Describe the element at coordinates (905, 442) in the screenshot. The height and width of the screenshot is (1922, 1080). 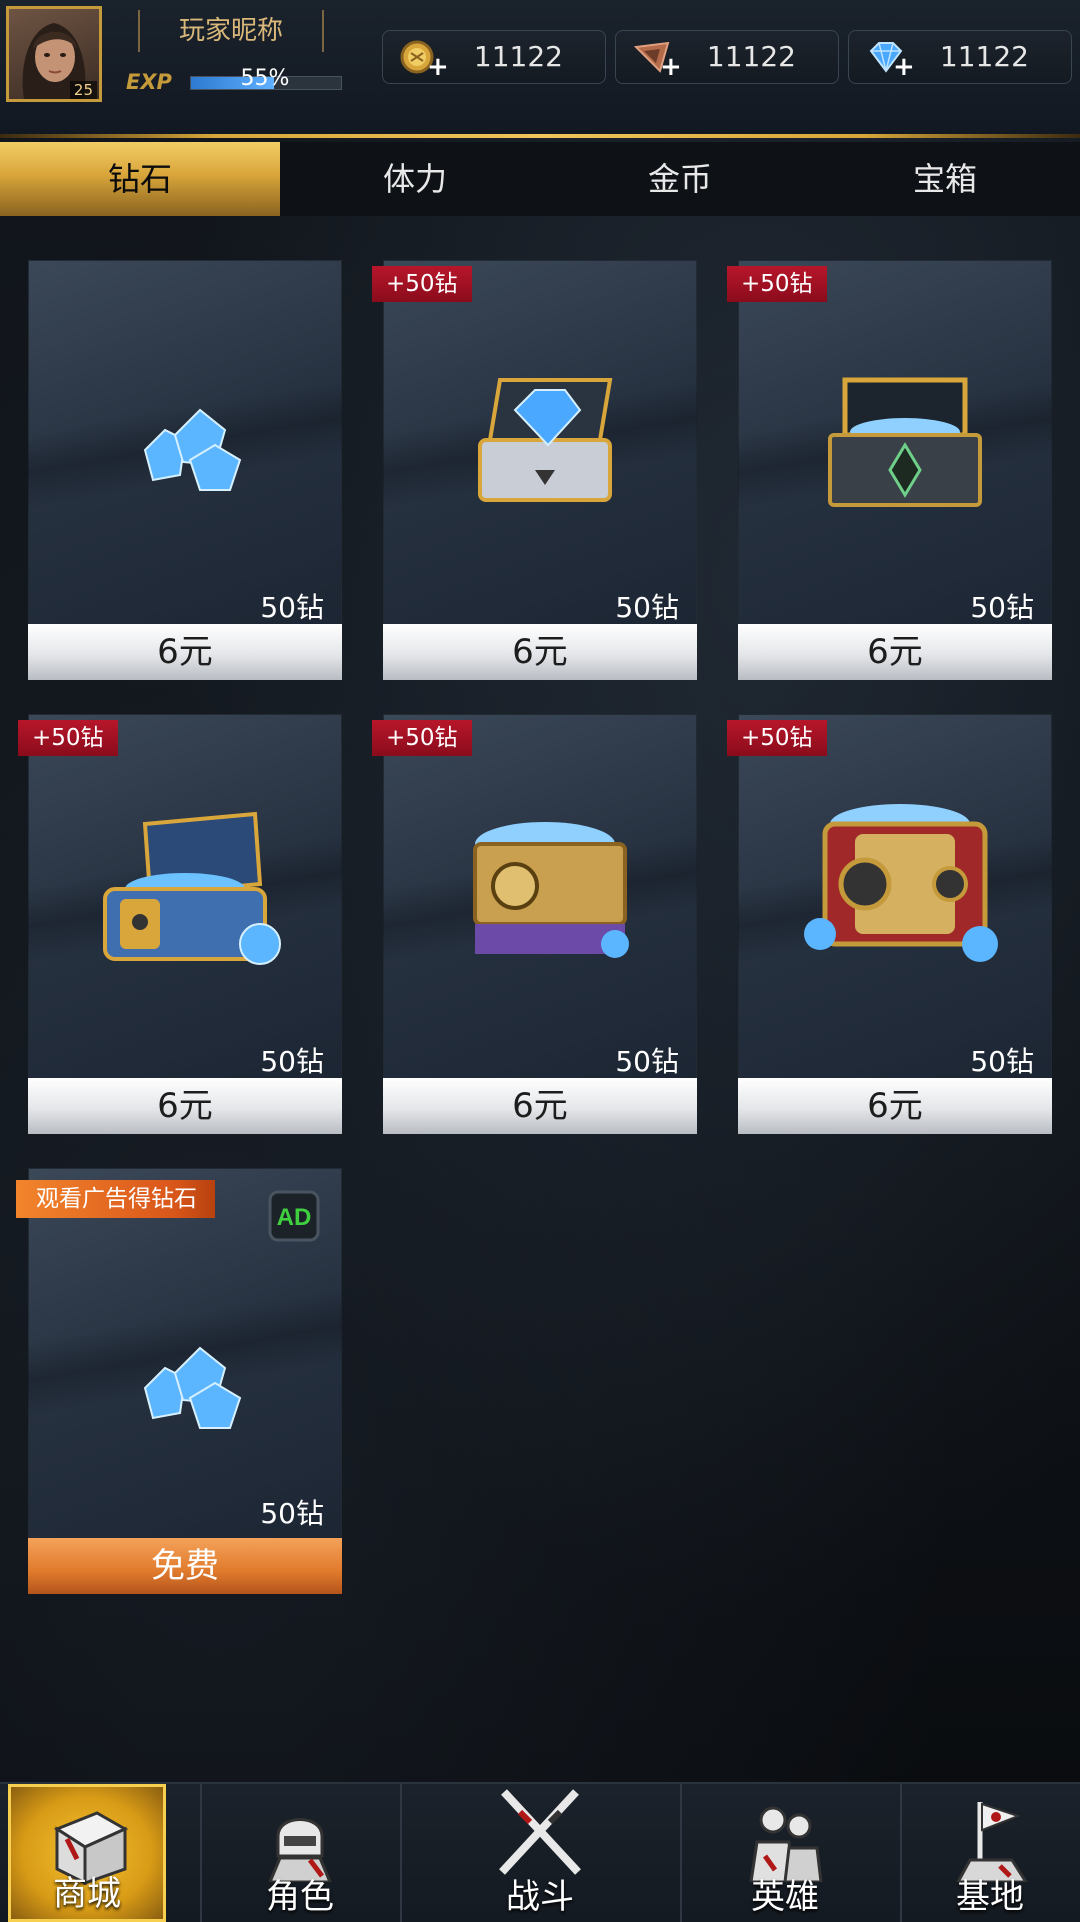
I see `dark-chest-icon` at that location.